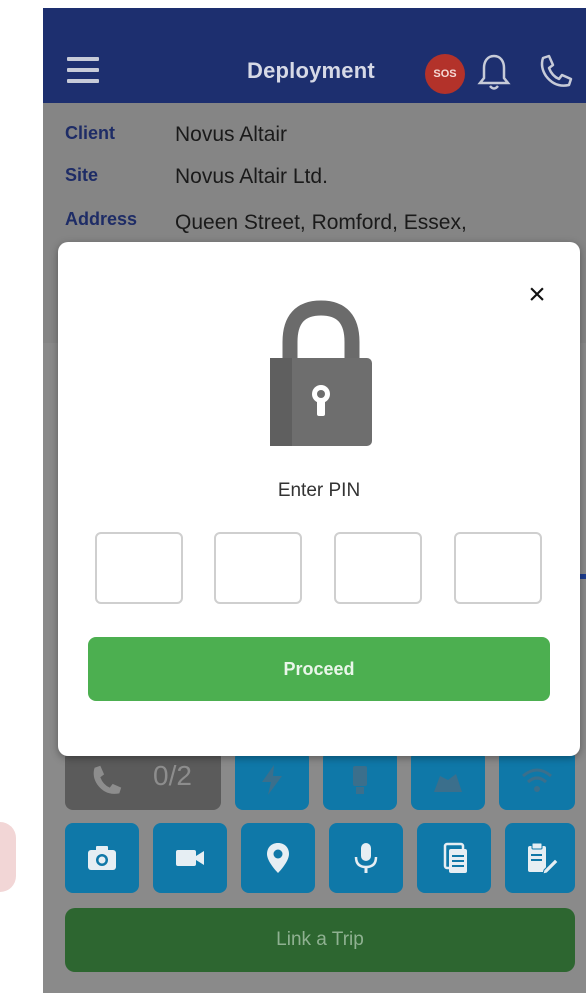 This screenshot has height=993, width=586. What do you see at coordinates (321, 373) in the screenshot?
I see `padlock-icon` at bounding box center [321, 373].